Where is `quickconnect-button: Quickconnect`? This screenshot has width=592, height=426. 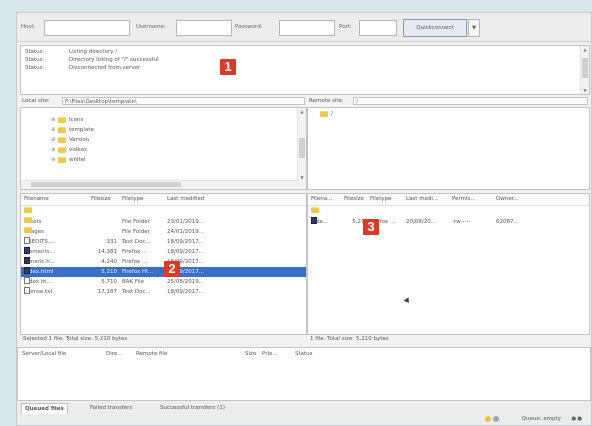
quickconnect-button: Quickconnect is located at coordinates (435, 28).